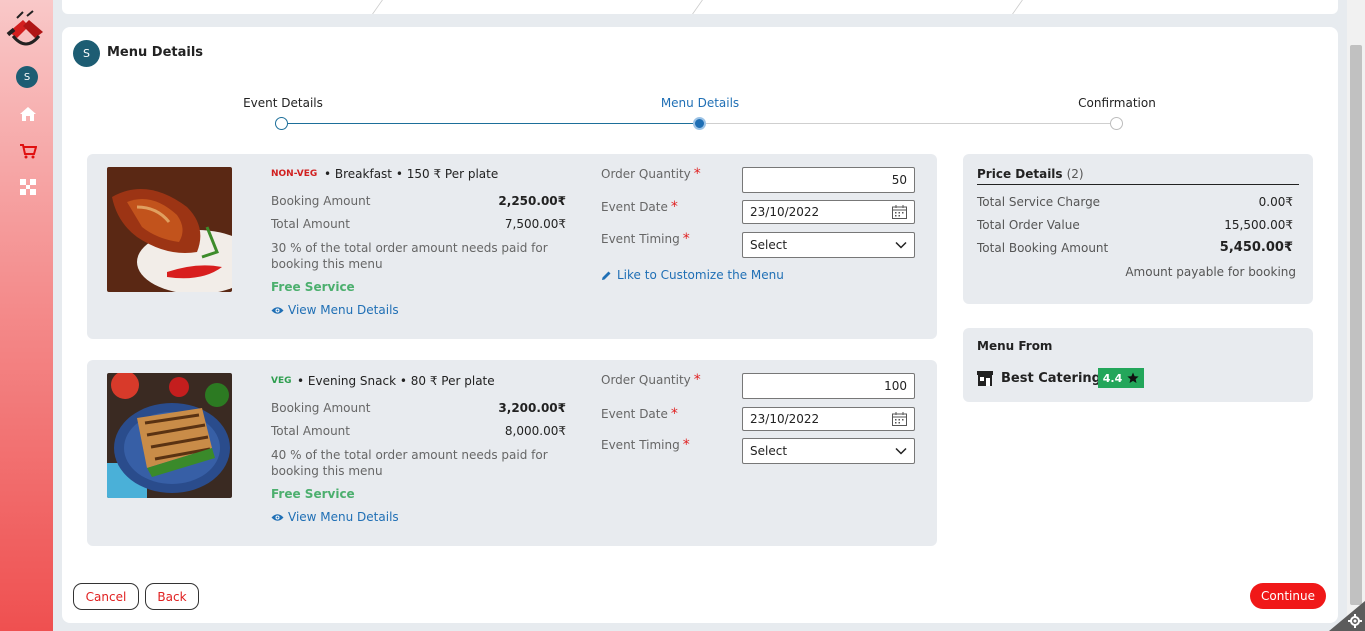  I want to click on title-avatar: S, so click(86, 53).